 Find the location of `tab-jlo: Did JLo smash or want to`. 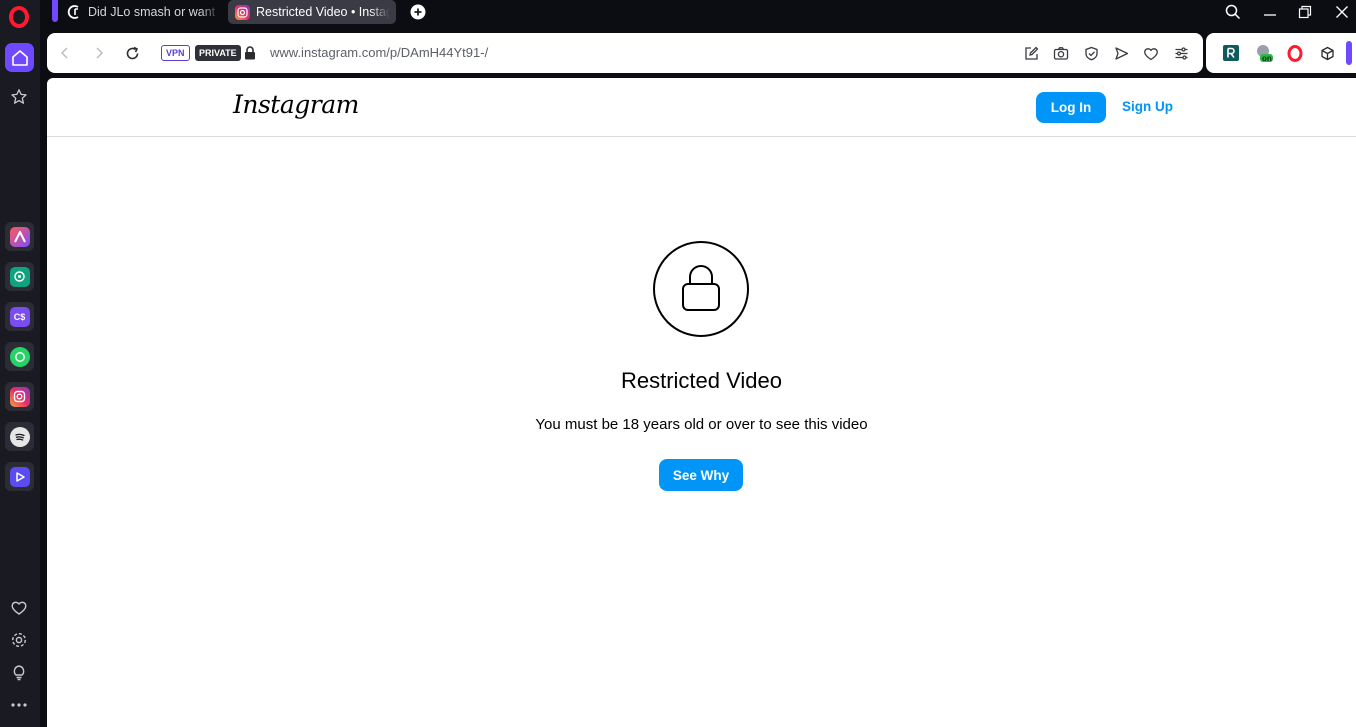

tab-jlo: Did JLo smash or want to is located at coordinates (143, 12).